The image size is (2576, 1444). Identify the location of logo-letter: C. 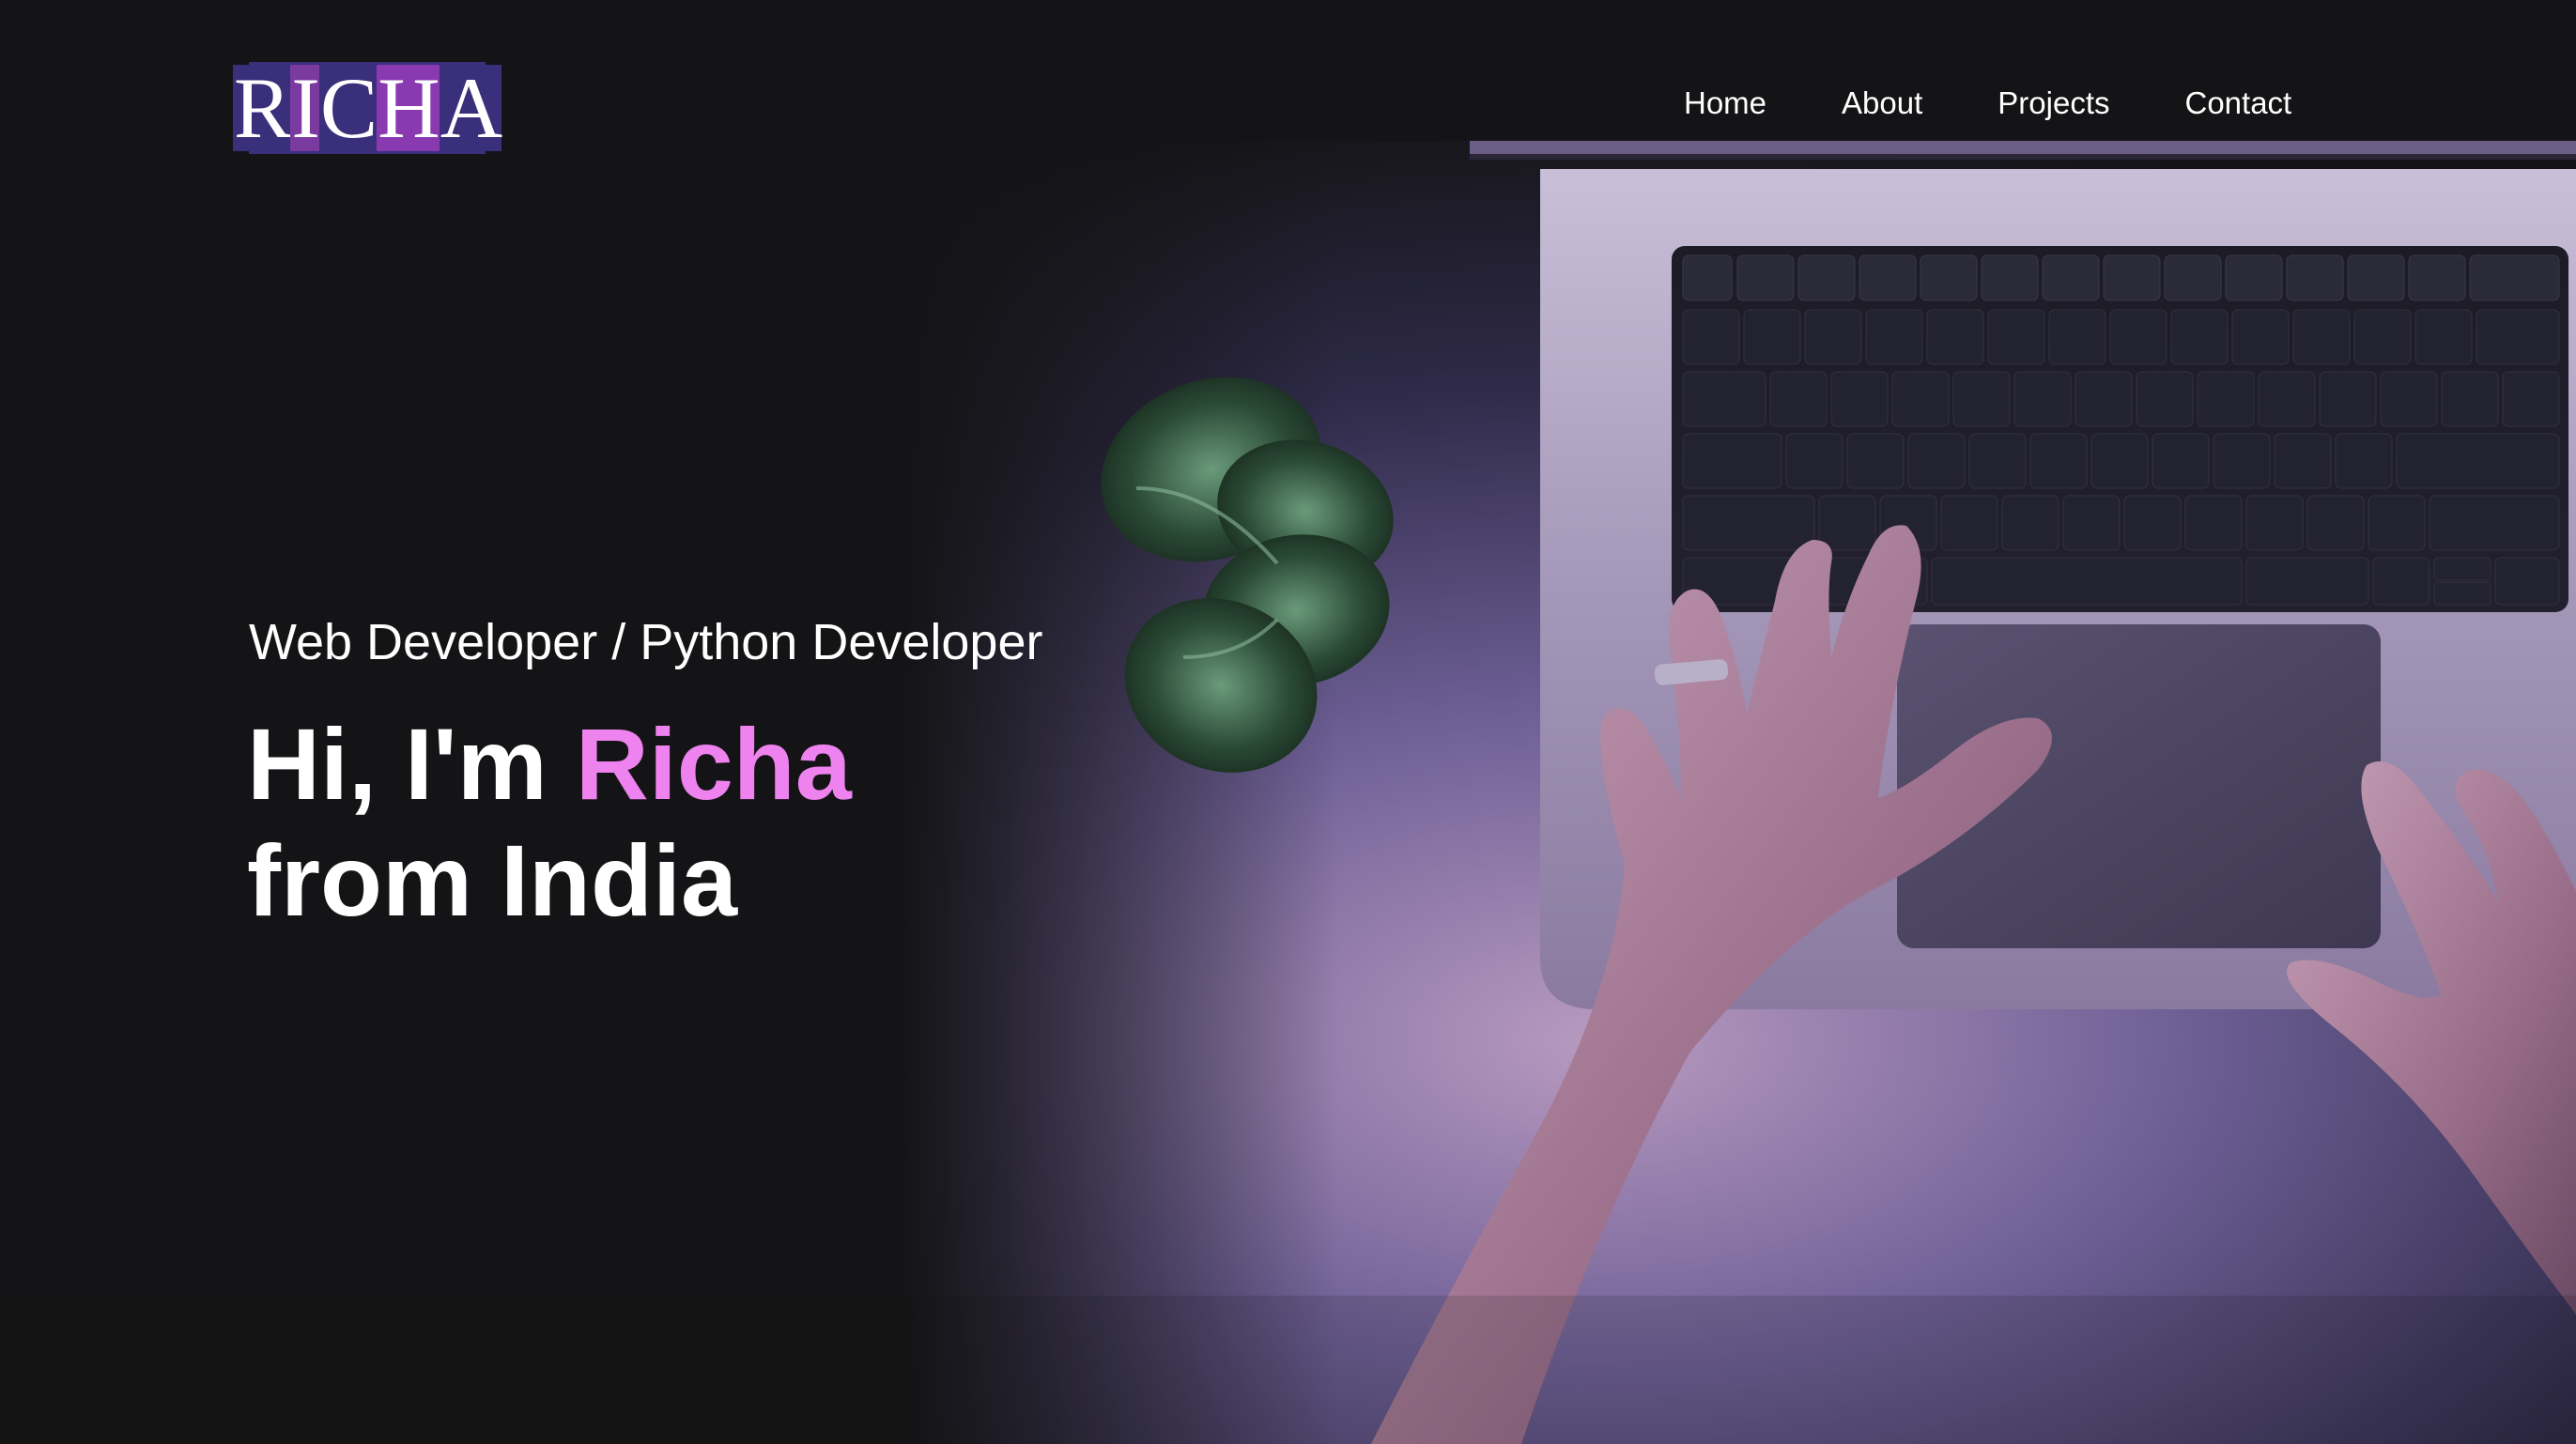
(348, 108).